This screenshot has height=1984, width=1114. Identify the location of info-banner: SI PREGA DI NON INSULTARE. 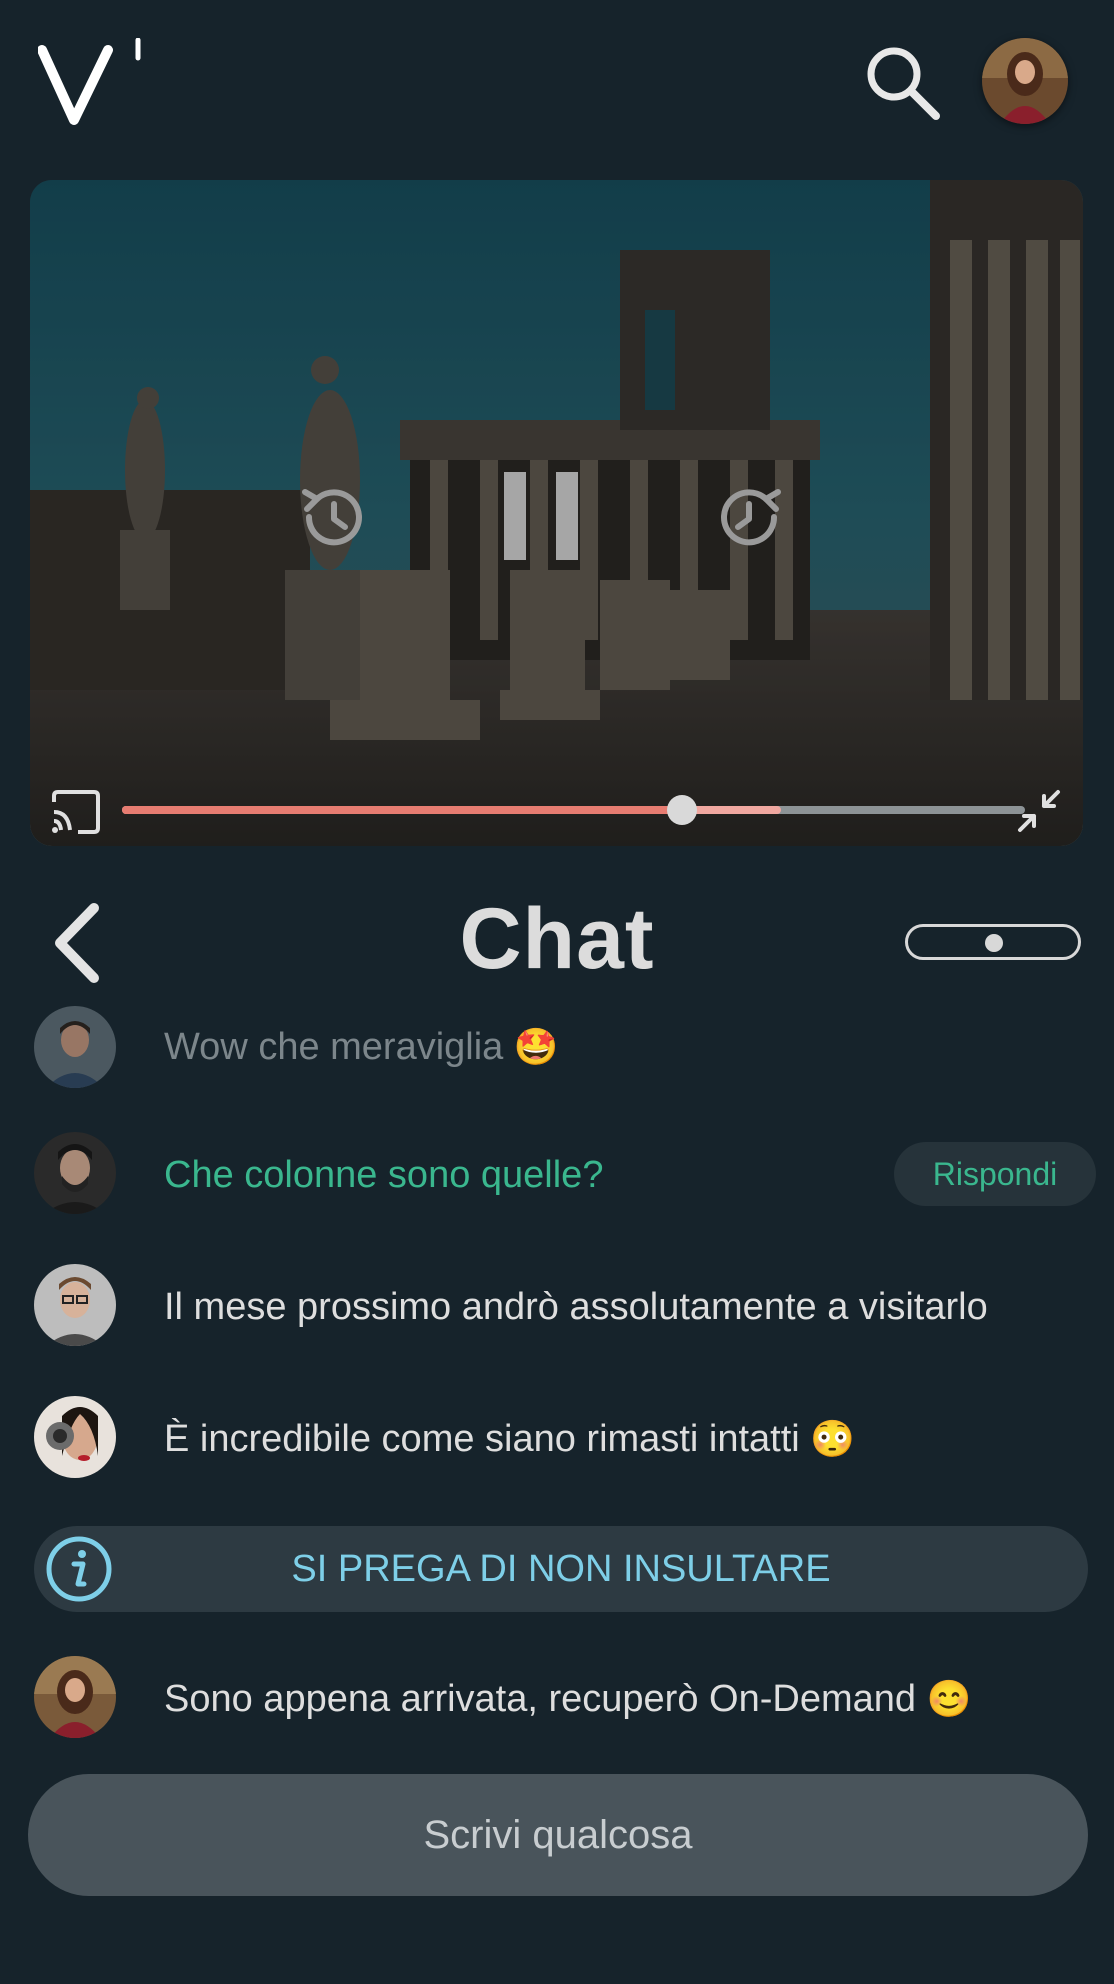
(561, 1569).